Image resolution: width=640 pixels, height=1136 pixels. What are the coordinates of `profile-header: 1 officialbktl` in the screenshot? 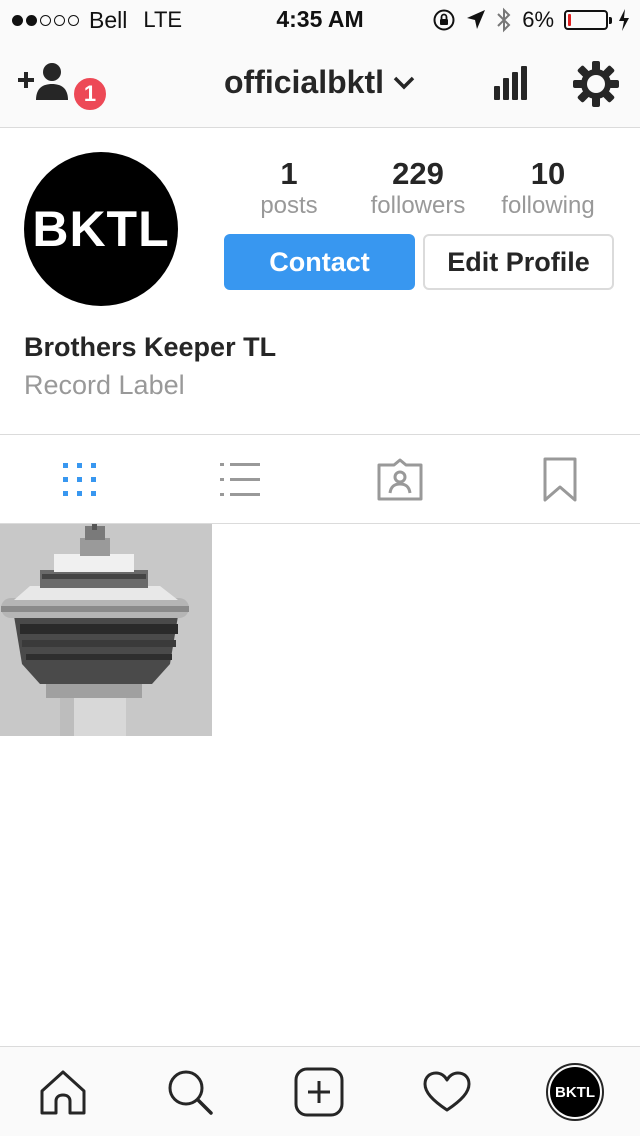 It's located at (320, 84).